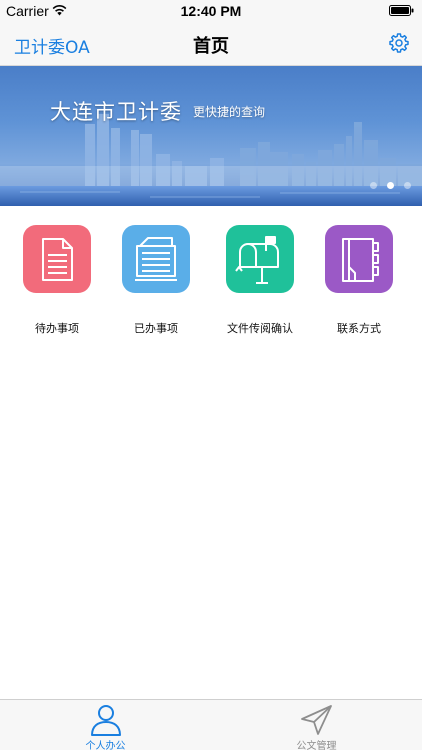 The height and width of the screenshot is (750, 422). I want to click on battery-icon, so click(401, 10).